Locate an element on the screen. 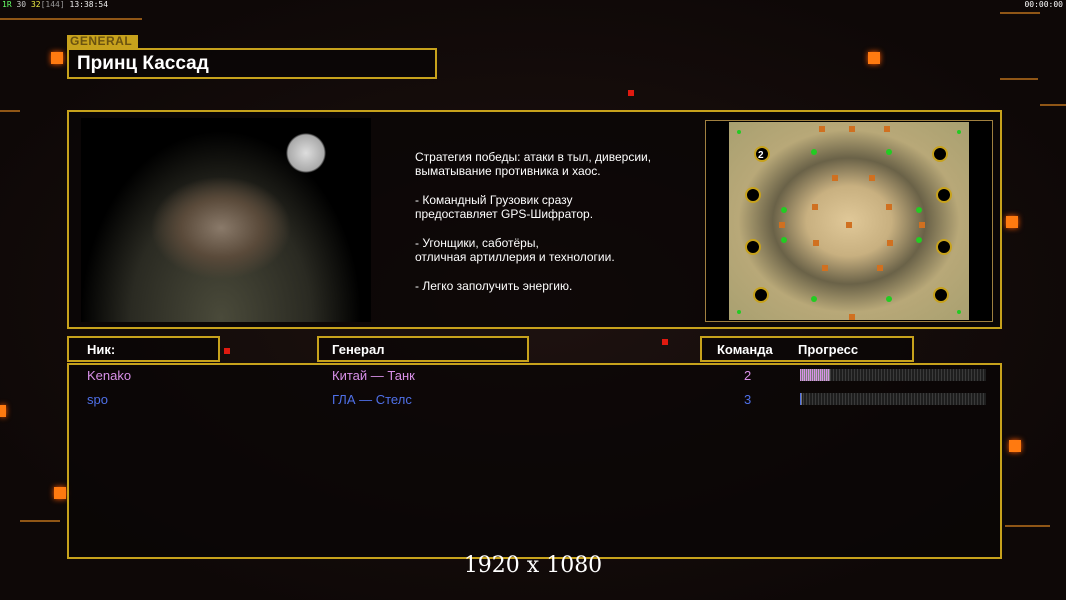  header-team-label: Команда is located at coordinates (745, 349).